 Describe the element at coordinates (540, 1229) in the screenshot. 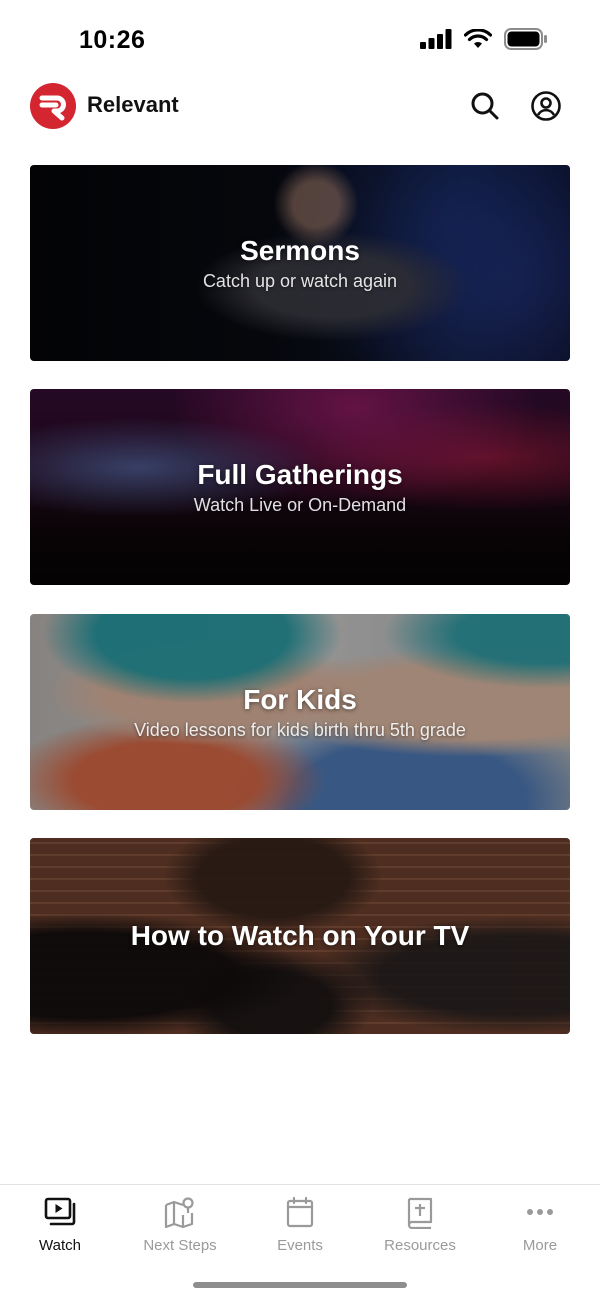

I see `tab-more: More` at that location.